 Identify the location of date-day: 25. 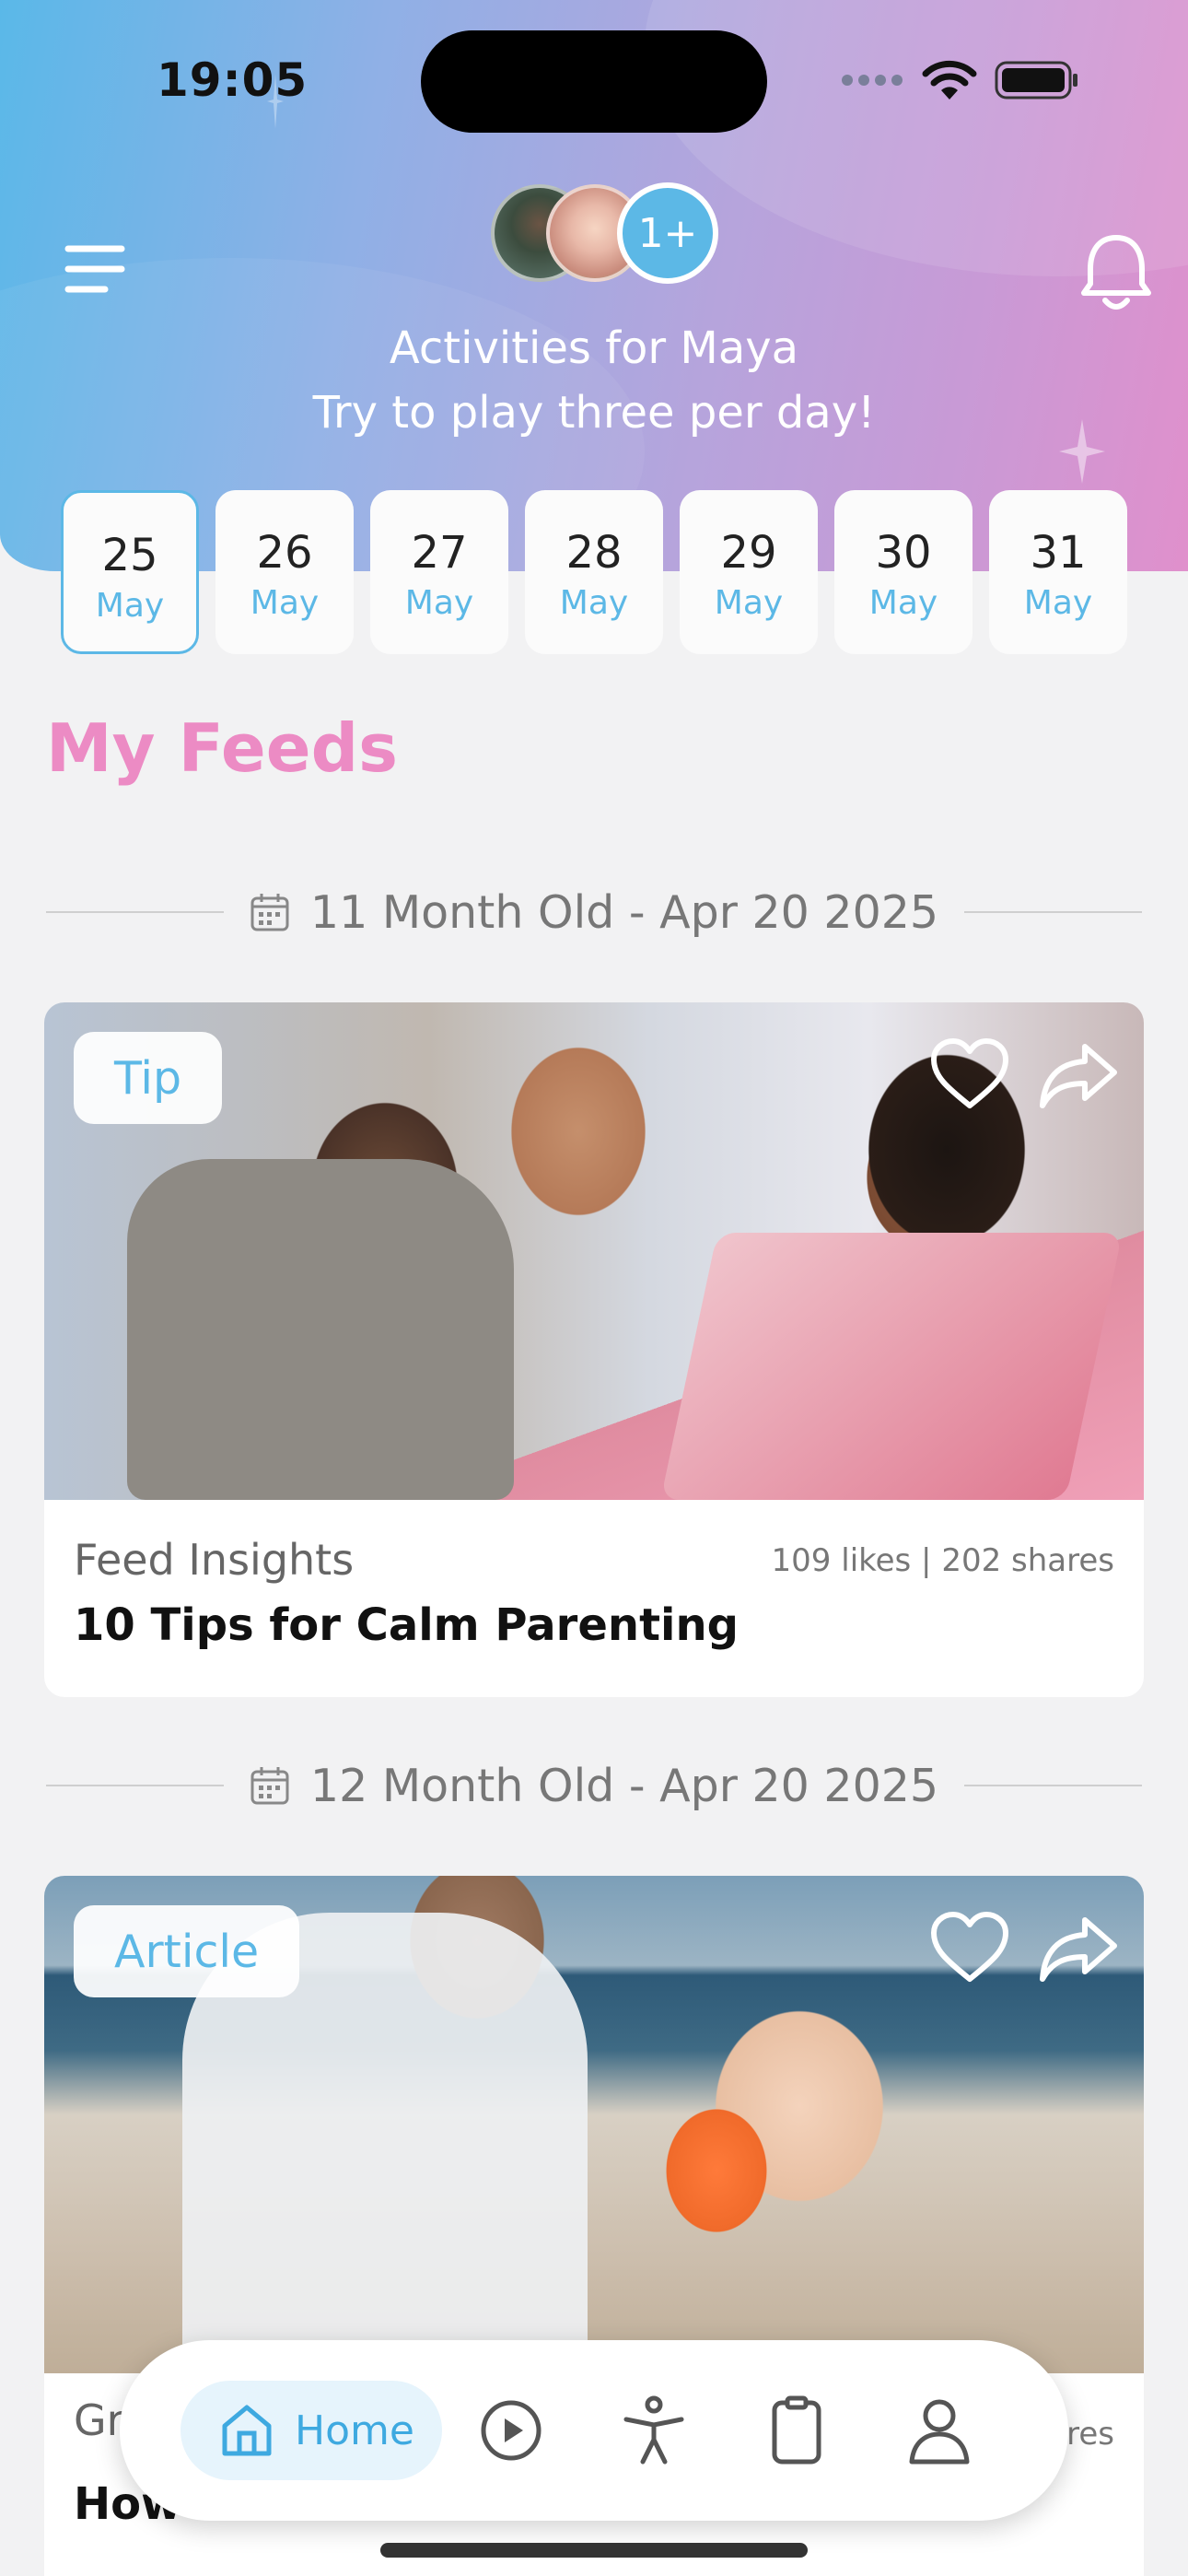
(129, 555).